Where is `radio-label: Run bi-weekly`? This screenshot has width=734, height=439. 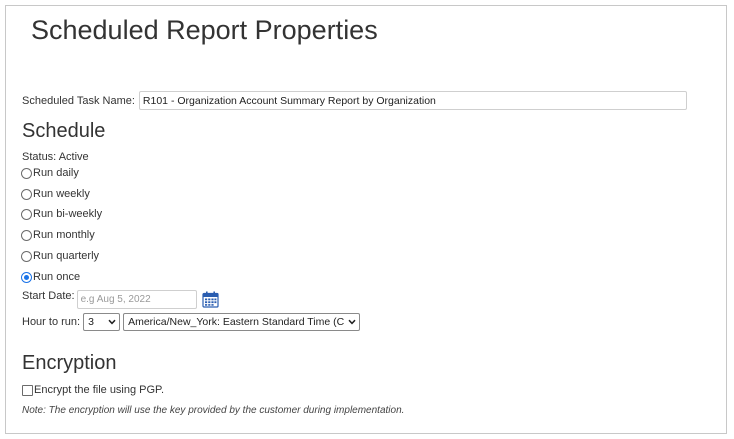 radio-label: Run bi-weekly is located at coordinates (68, 214).